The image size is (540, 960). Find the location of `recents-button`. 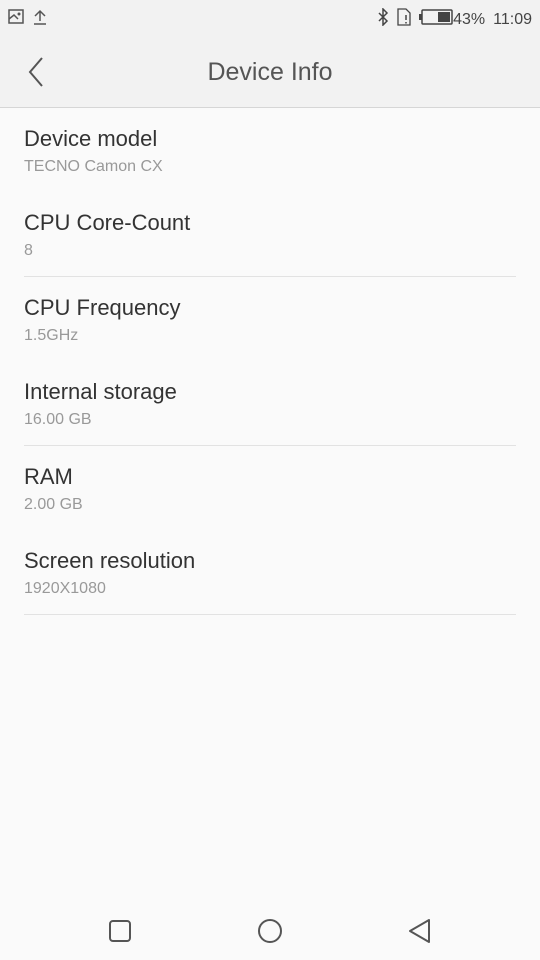

recents-button is located at coordinates (120, 931).